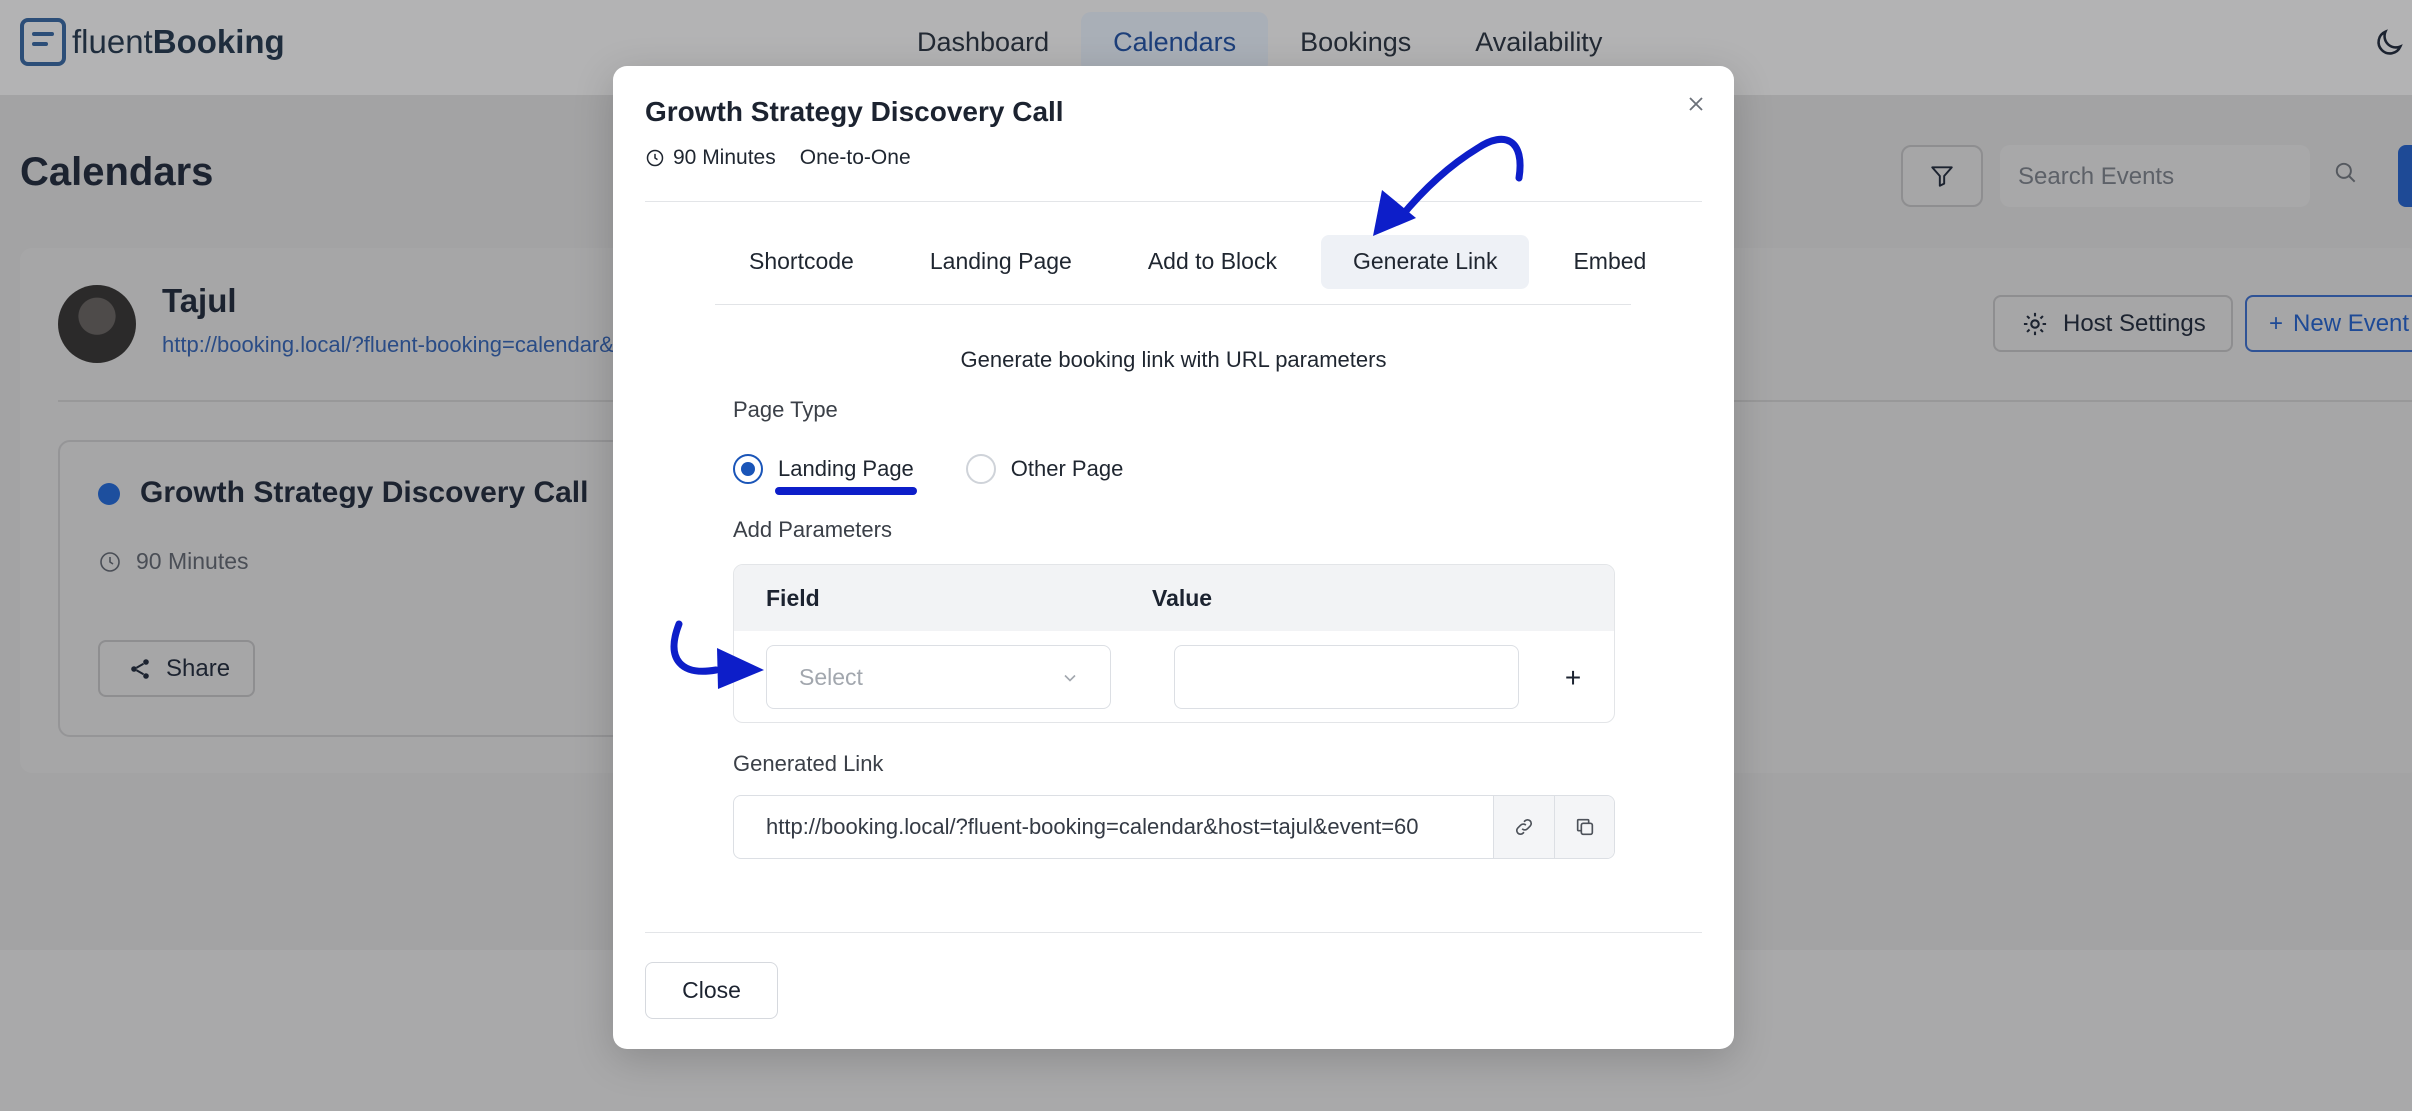  What do you see at coordinates (198, 668) in the screenshot?
I see `share-label: Share` at bounding box center [198, 668].